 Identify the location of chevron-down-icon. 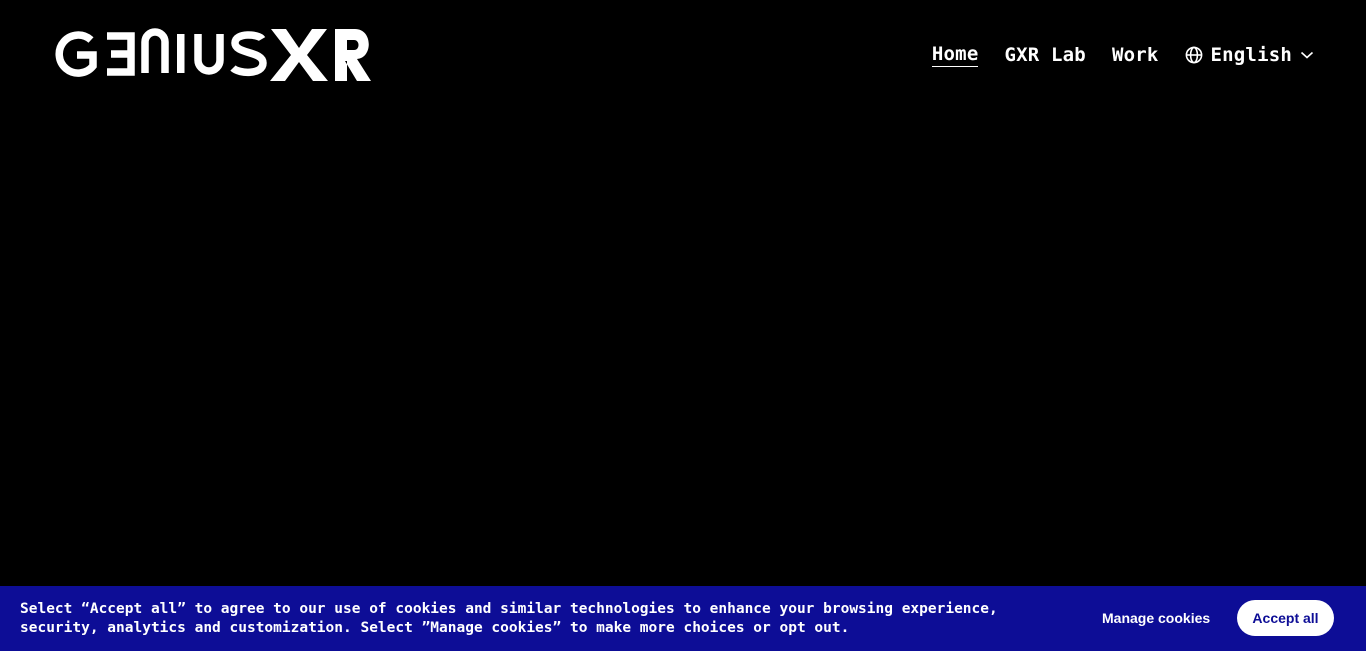
(1307, 55).